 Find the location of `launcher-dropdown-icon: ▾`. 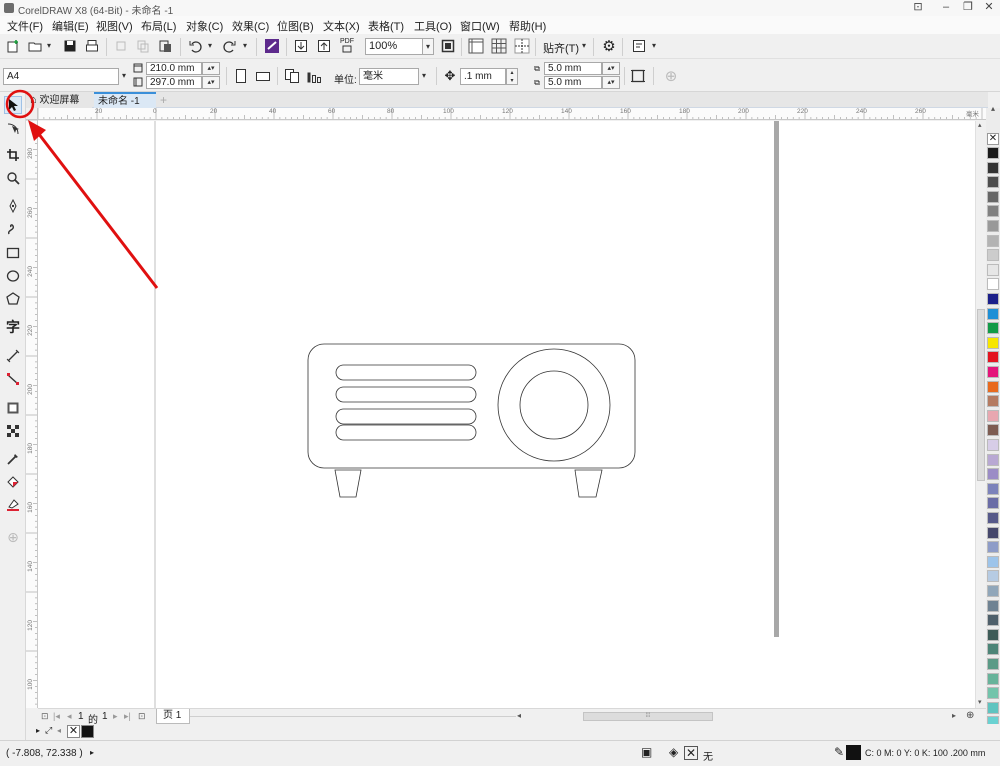

launcher-dropdown-icon: ▾ is located at coordinates (654, 46).